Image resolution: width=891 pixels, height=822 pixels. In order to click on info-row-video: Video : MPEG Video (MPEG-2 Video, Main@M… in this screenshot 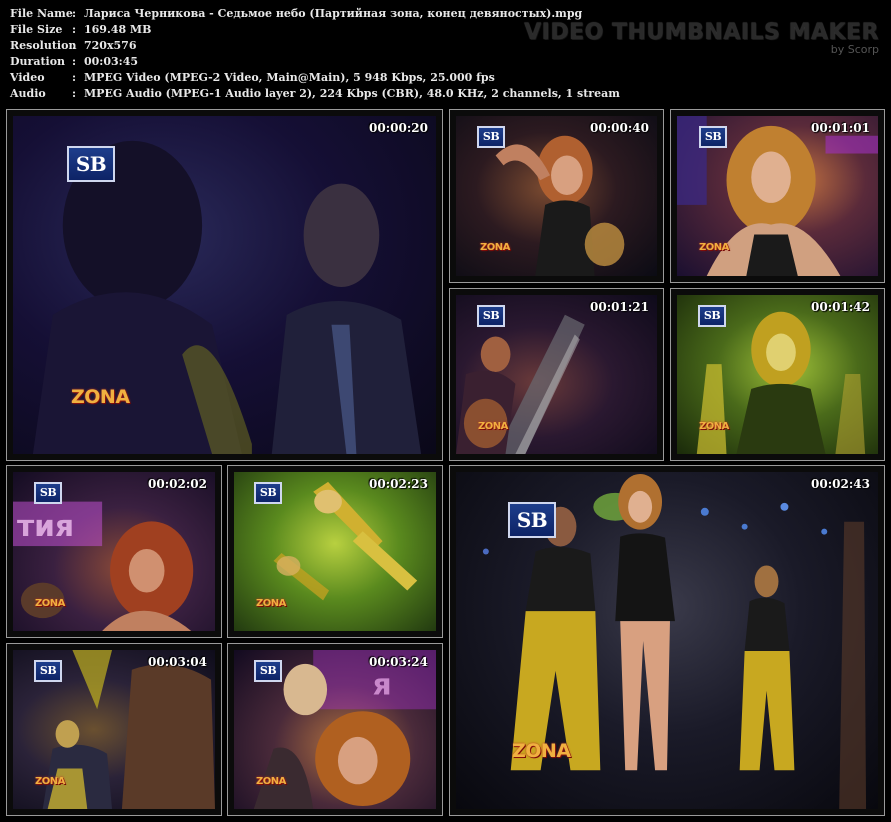, I will do `click(315, 78)`.